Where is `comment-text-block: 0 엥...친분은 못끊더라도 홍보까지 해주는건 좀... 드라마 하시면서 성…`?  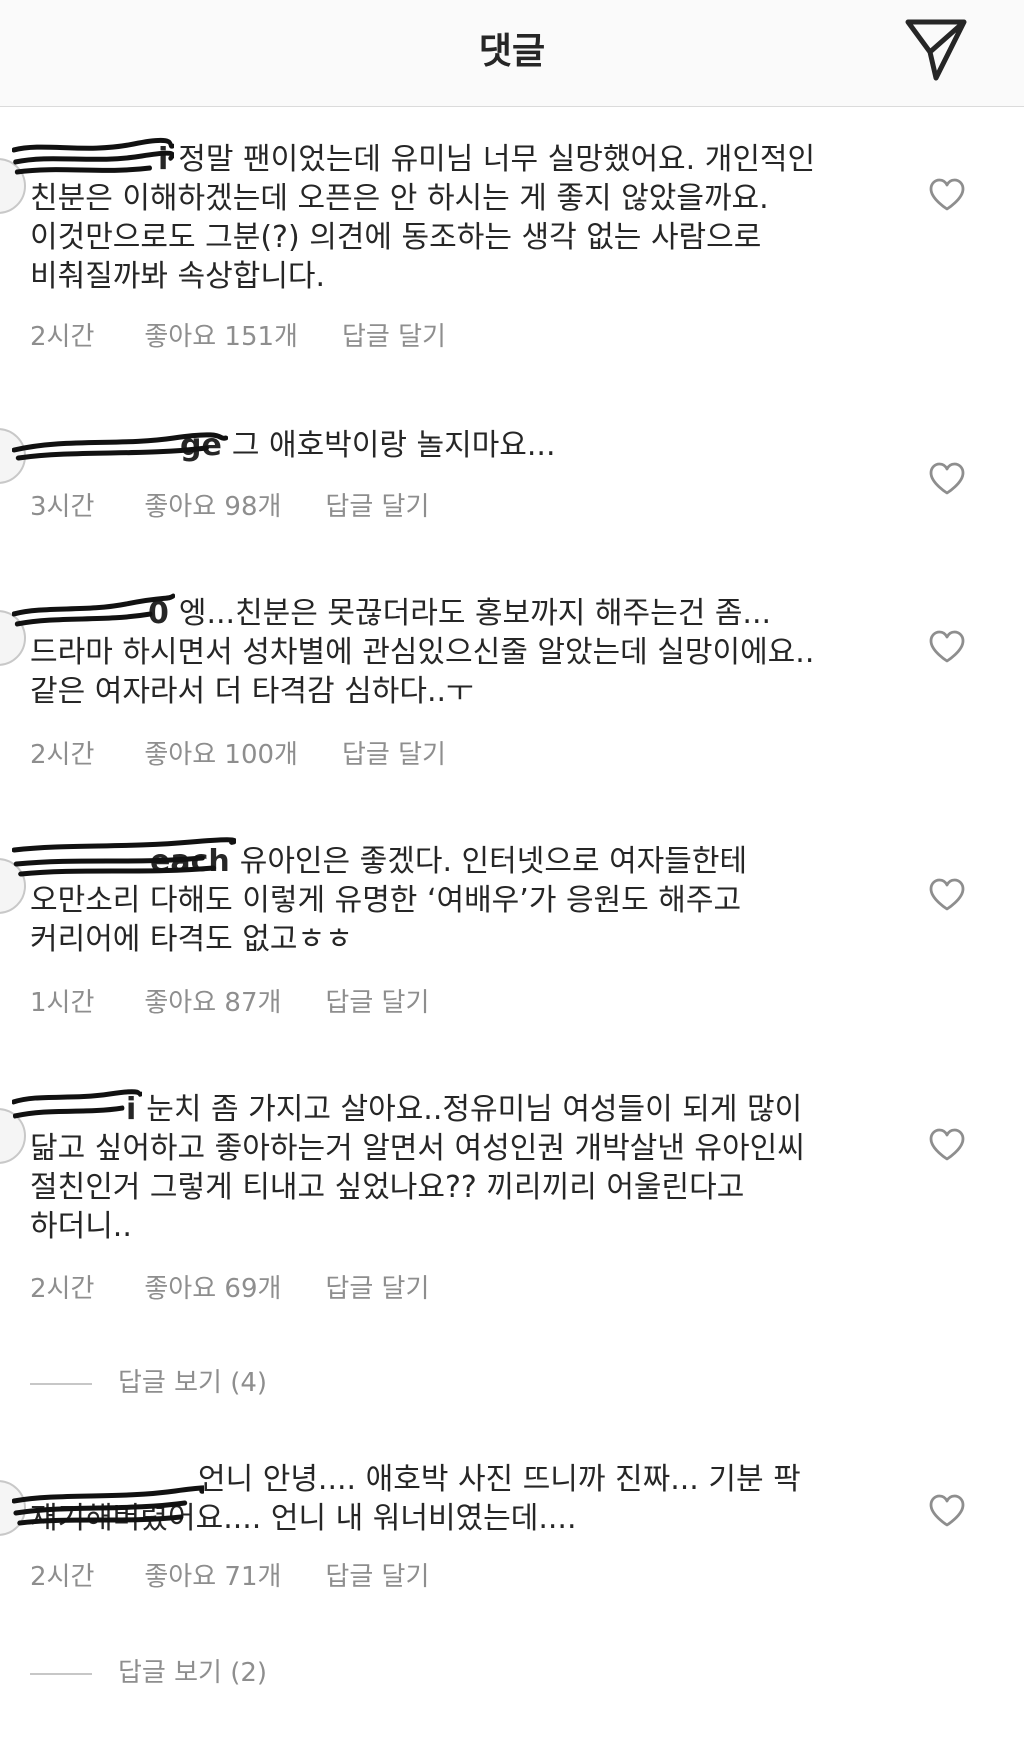 comment-text-block: 0 엥...친분은 못끊더라도 홍보까지 해주는건 좀... 드라마 하시면서 성… is located at coordinates (446, 652).